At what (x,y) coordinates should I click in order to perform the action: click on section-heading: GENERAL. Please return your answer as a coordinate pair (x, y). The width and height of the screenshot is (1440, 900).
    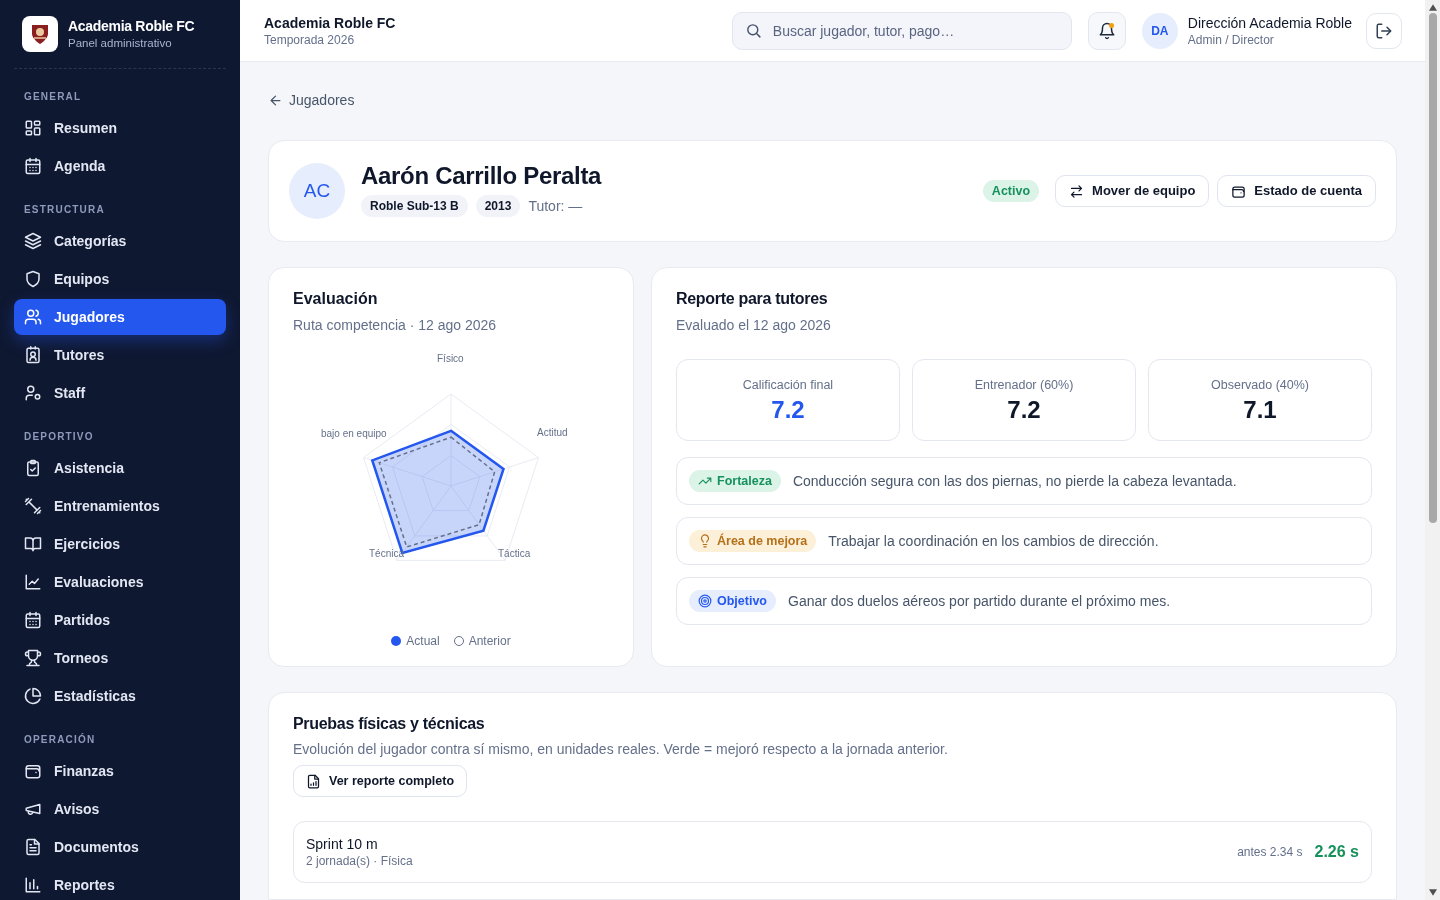
    Looking at the image, I should click on (53, 97).